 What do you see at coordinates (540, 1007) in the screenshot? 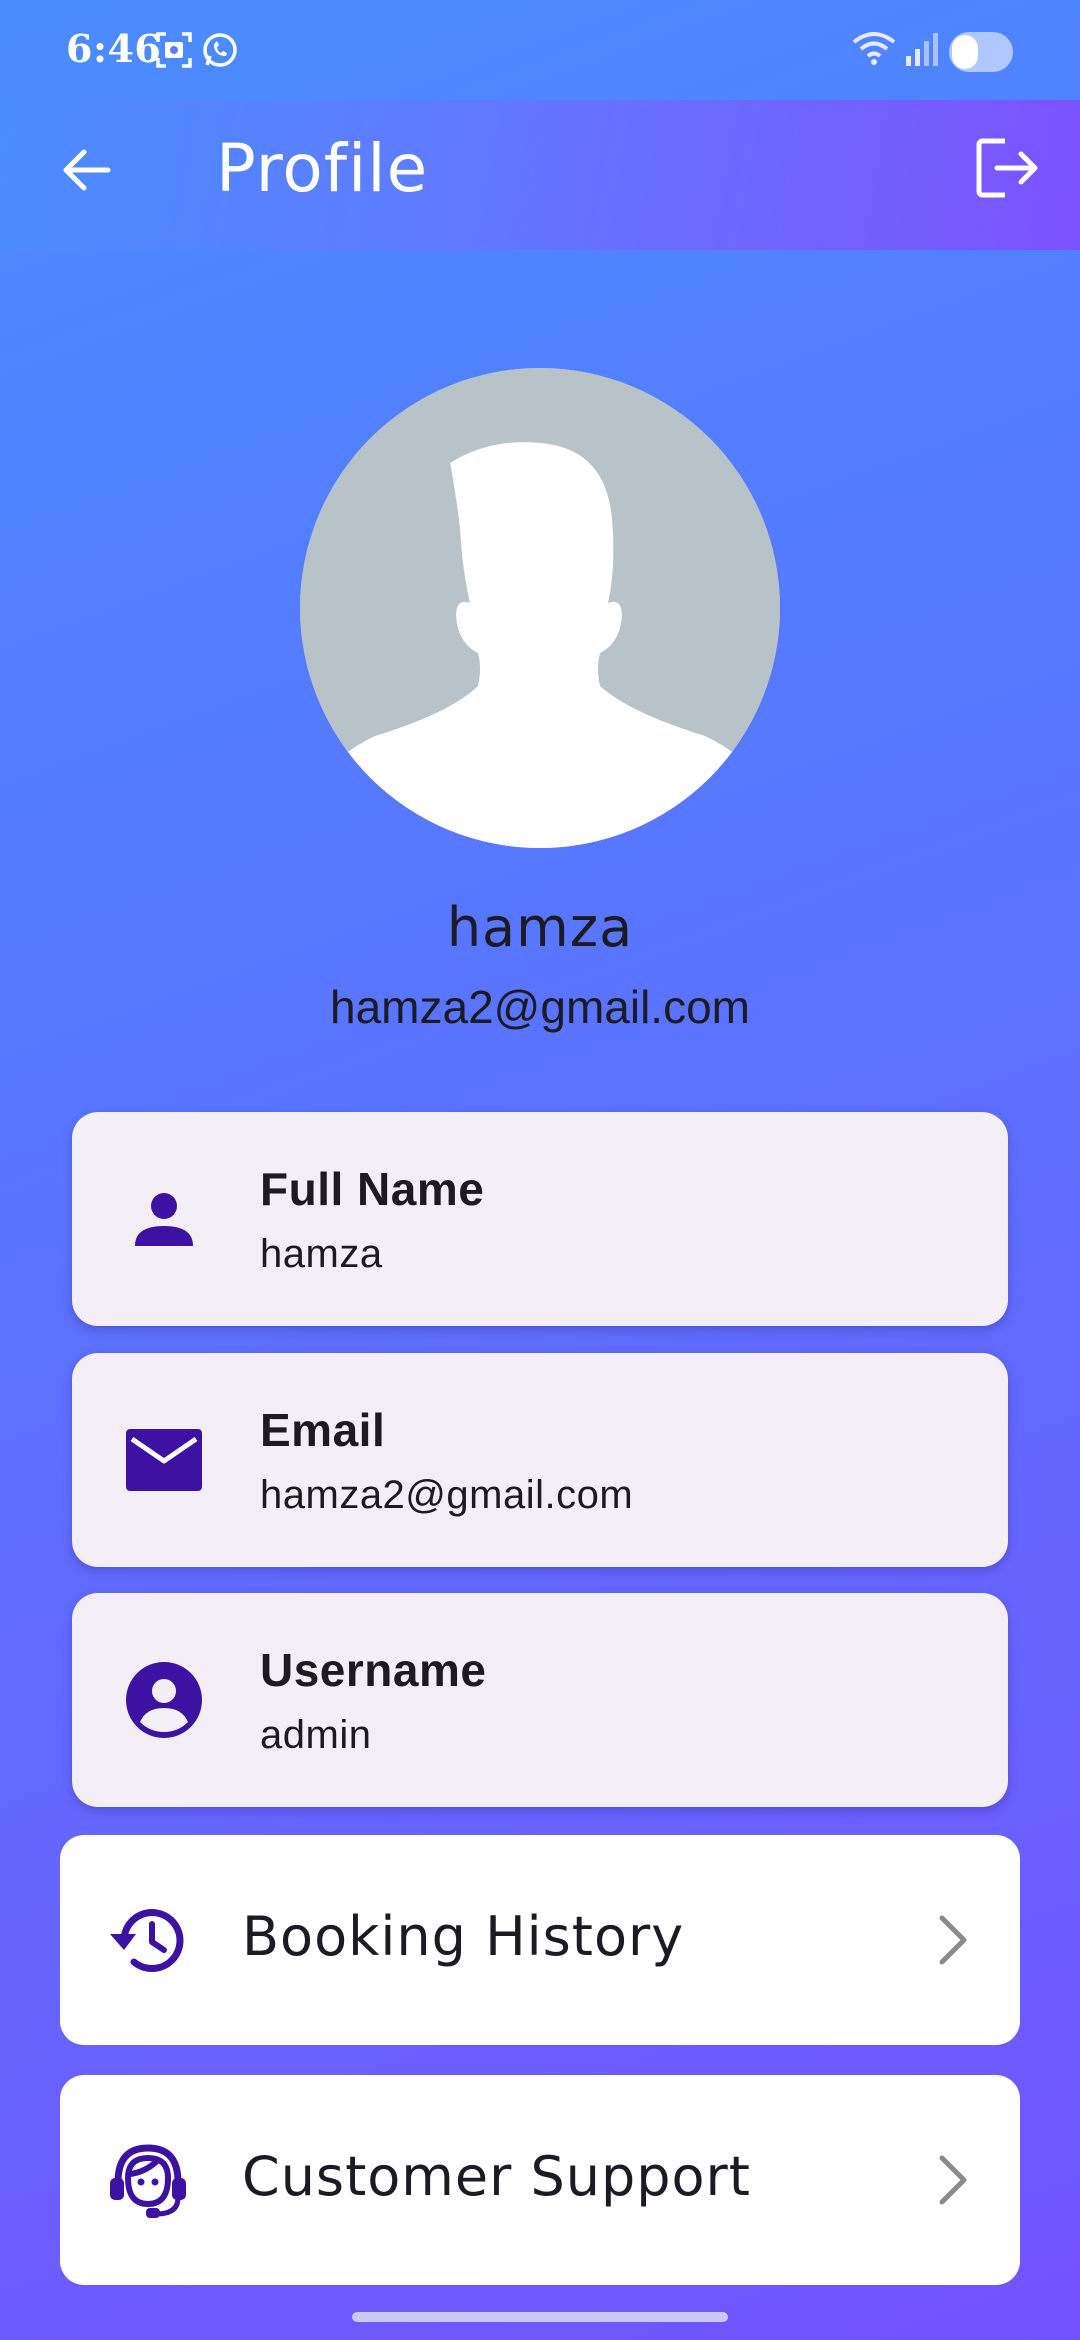
I see `profile-email: hamza2@gmail.com` at bounding box center [540, 1007].